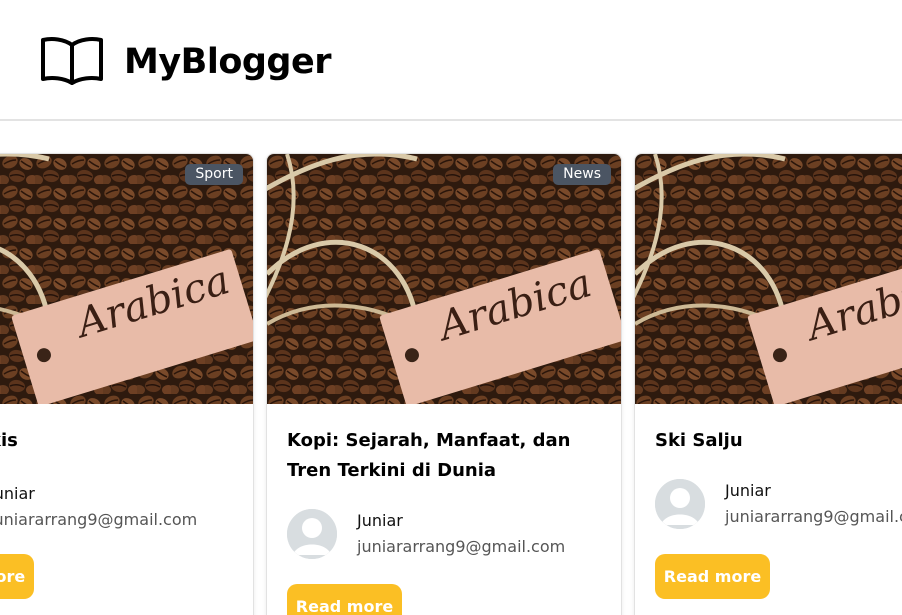 Image resolution: width=902 pixels, height=615 pixels. I want to click on category-badge: Sport, so click(214, 174).